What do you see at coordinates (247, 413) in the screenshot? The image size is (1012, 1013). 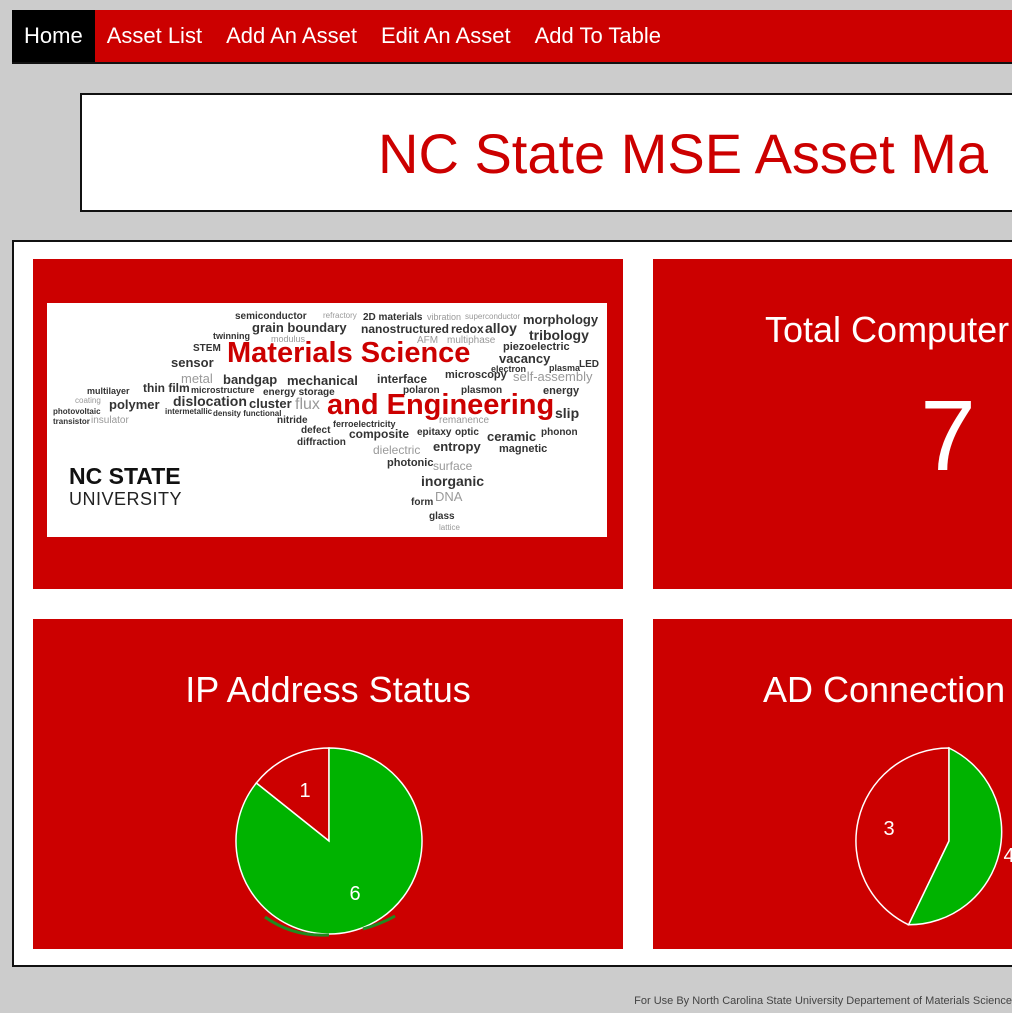 I see `word: density functional` at bounding box center [247, 413].